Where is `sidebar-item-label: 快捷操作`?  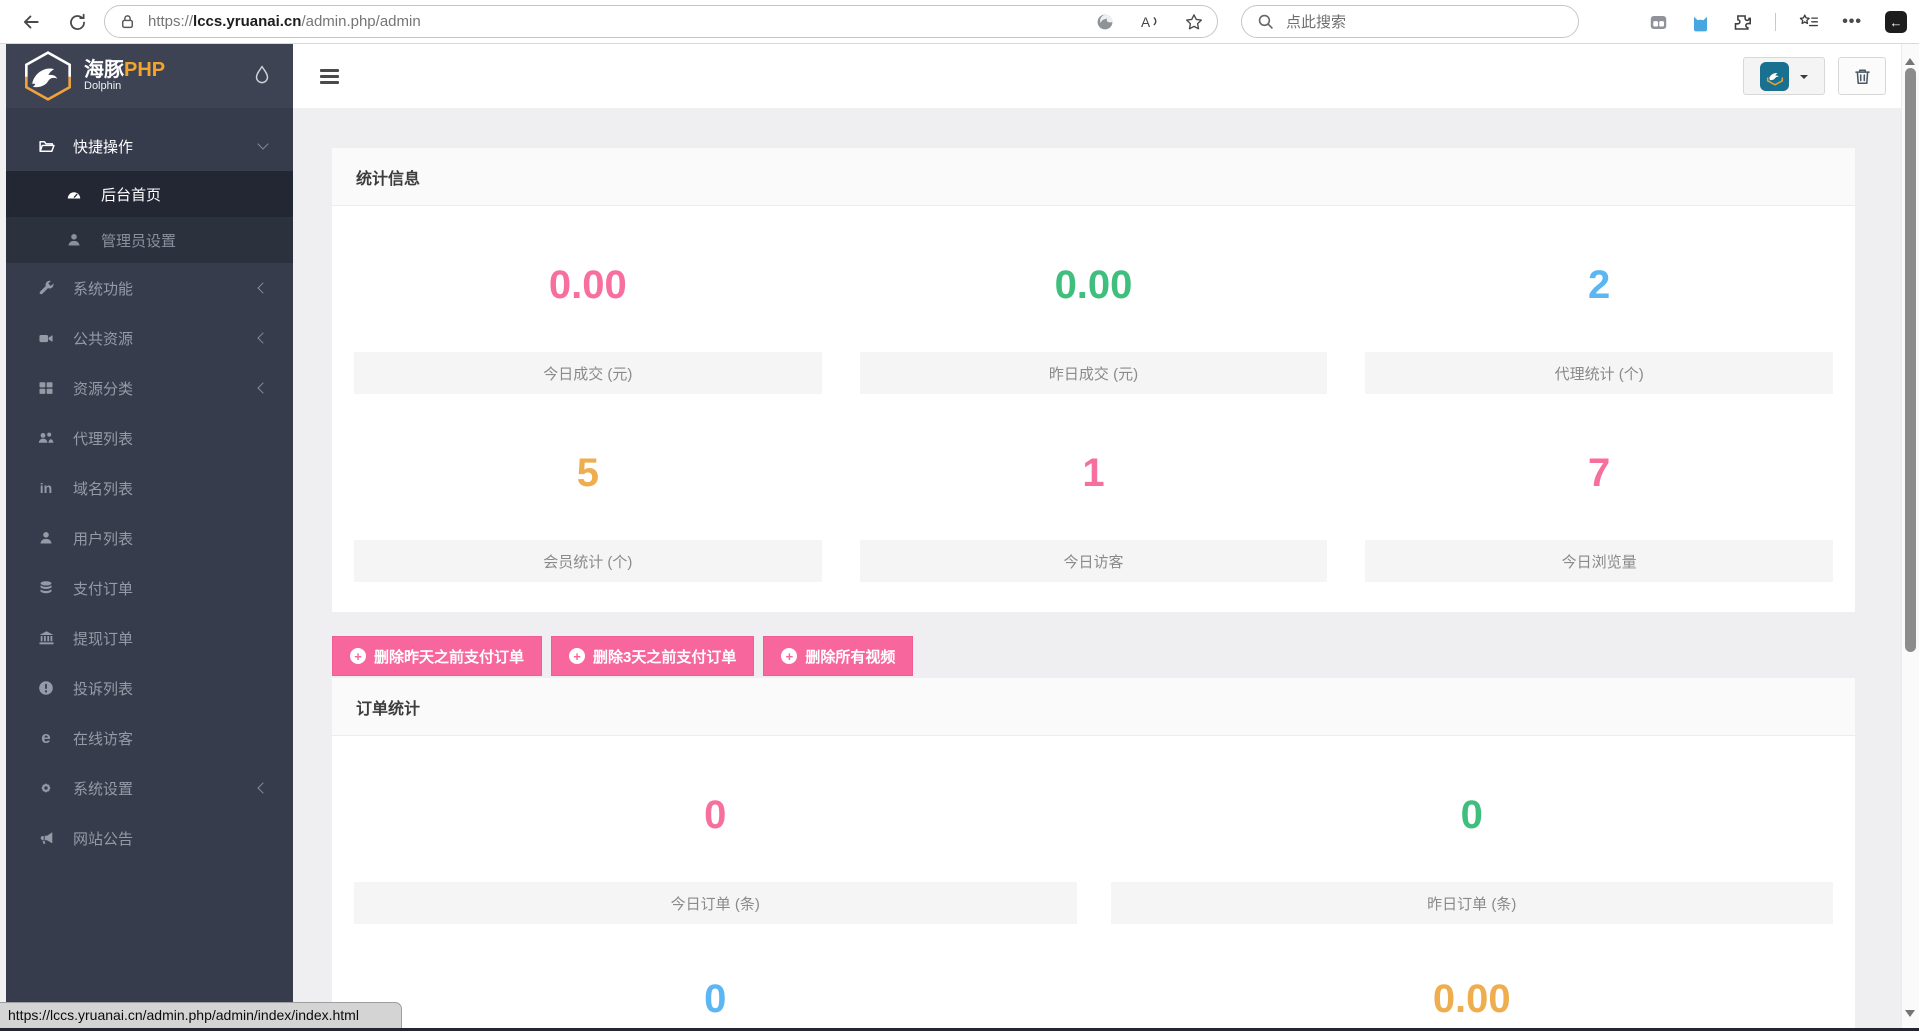 sidebar-item-label: 快捷操作 is located at coordinates (103, 147).